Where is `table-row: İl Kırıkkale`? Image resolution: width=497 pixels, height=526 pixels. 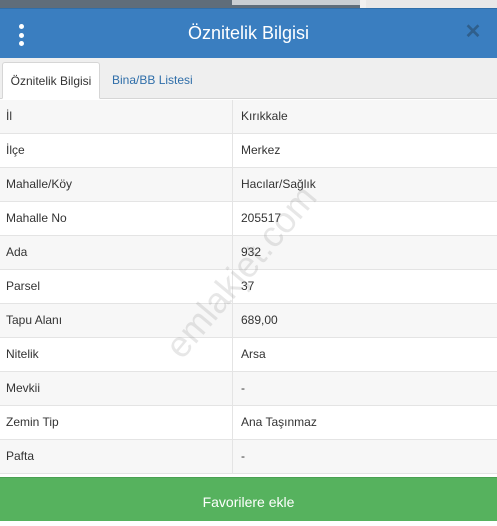
table-row: İl Kırıkkale is located at coordinates (248, 117).